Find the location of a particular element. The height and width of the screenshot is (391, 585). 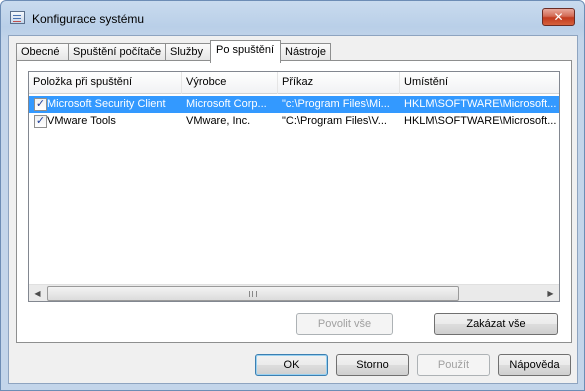

column-header-manufacturer: Výrobce is located at coordinates (230, 83).